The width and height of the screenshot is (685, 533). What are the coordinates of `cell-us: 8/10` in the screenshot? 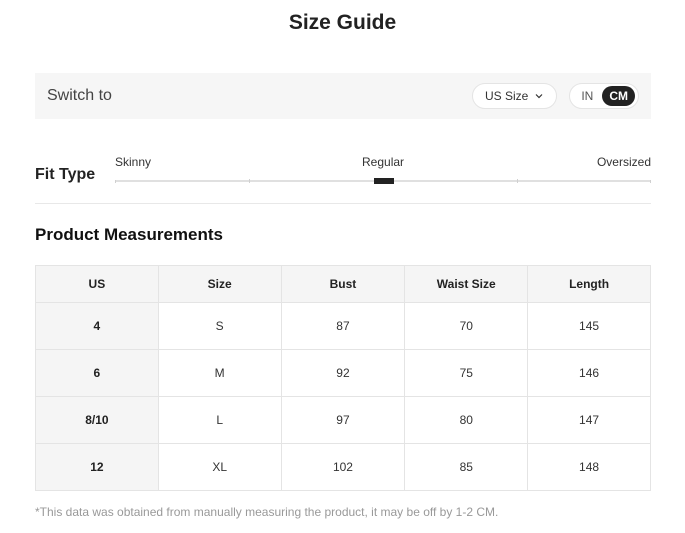 It's located at (97, 420).